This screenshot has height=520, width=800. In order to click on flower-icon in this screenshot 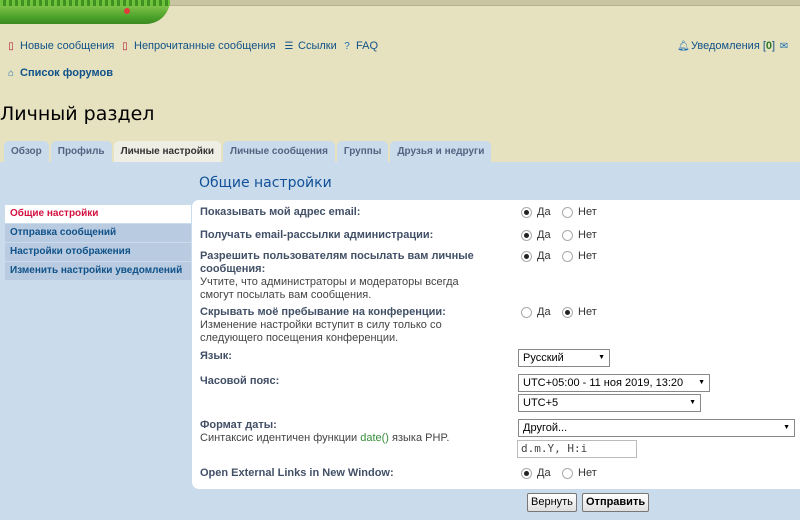, I will do `click(127, 11)`.